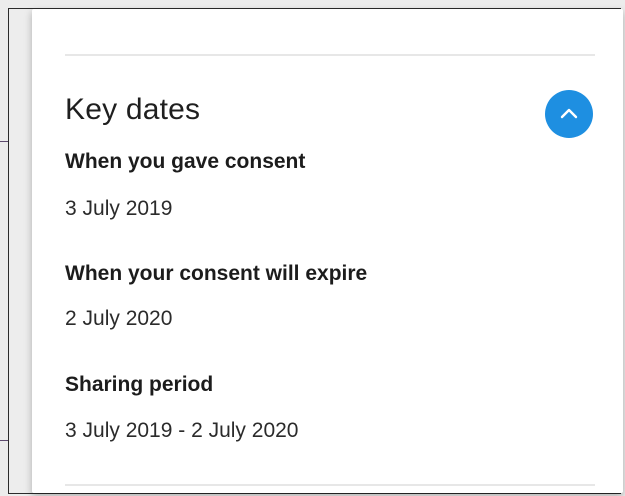  What do you see at coordinates (119, 208) in the screenshot?
I see `consent-given-value: 3 July 2019` at bounding box center [119, 208].